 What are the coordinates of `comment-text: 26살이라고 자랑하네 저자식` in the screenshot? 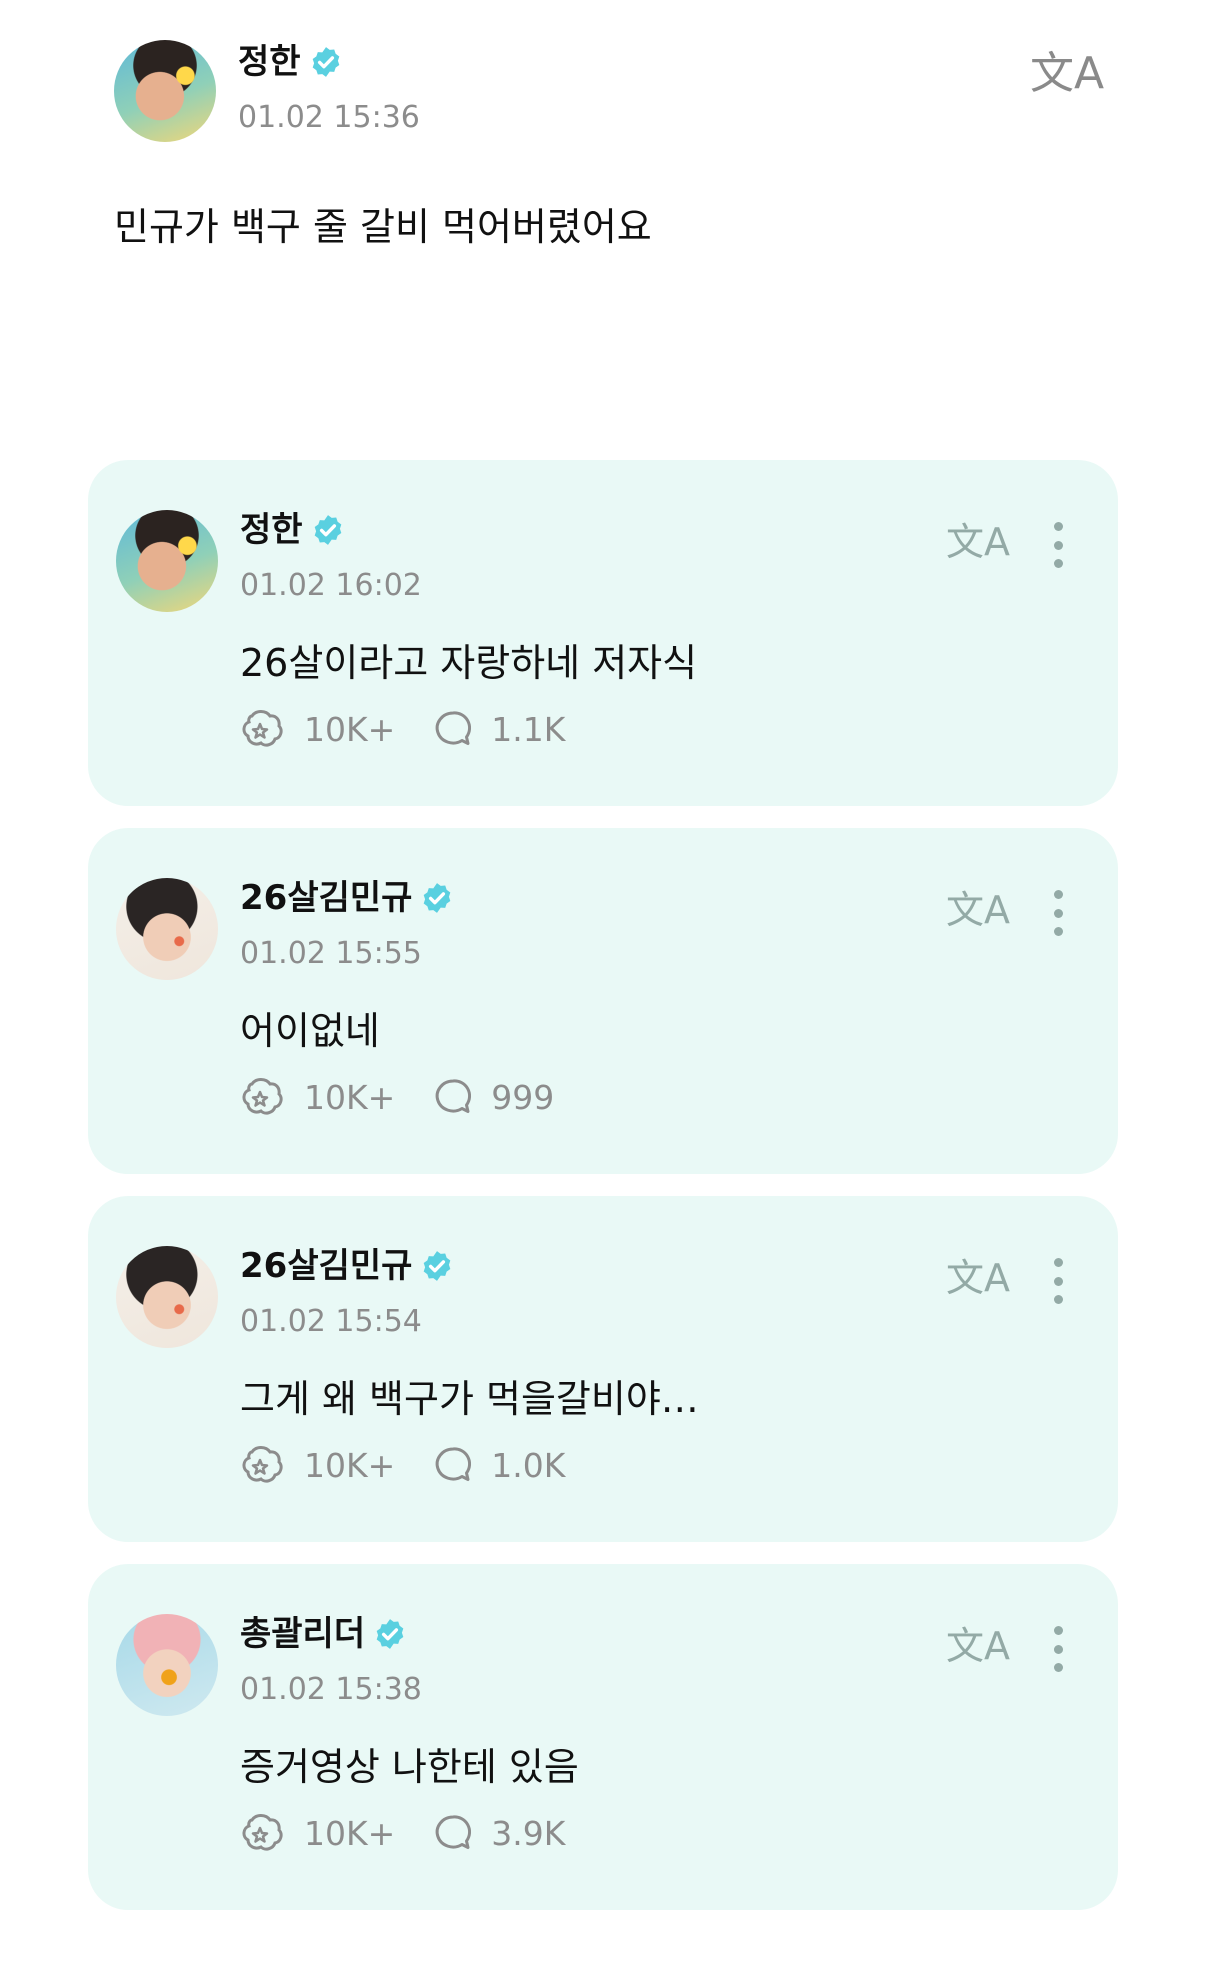 It's located at (469, 663).